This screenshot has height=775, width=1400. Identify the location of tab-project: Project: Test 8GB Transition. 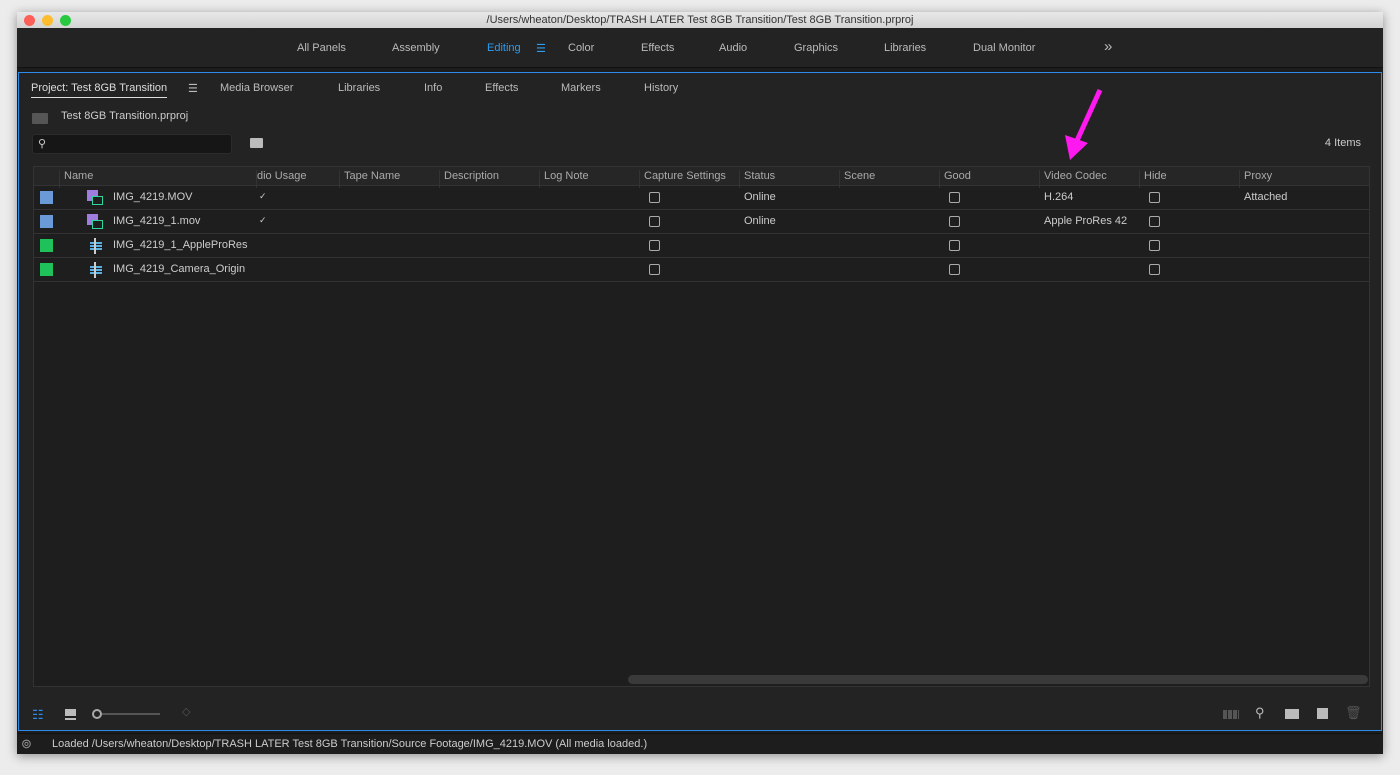
(99, 90).